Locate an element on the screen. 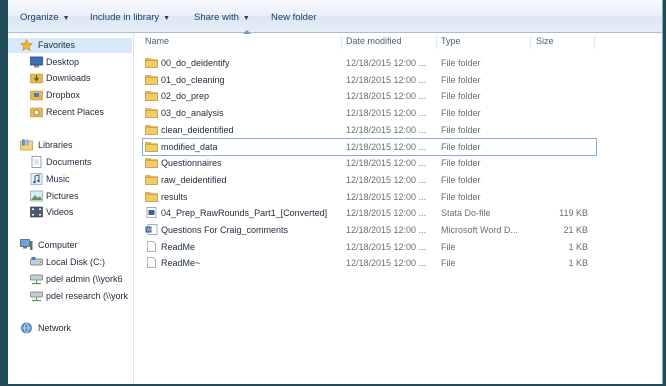  nav-item-label: Local Disk (C:) is located at coordinates (76, 262).